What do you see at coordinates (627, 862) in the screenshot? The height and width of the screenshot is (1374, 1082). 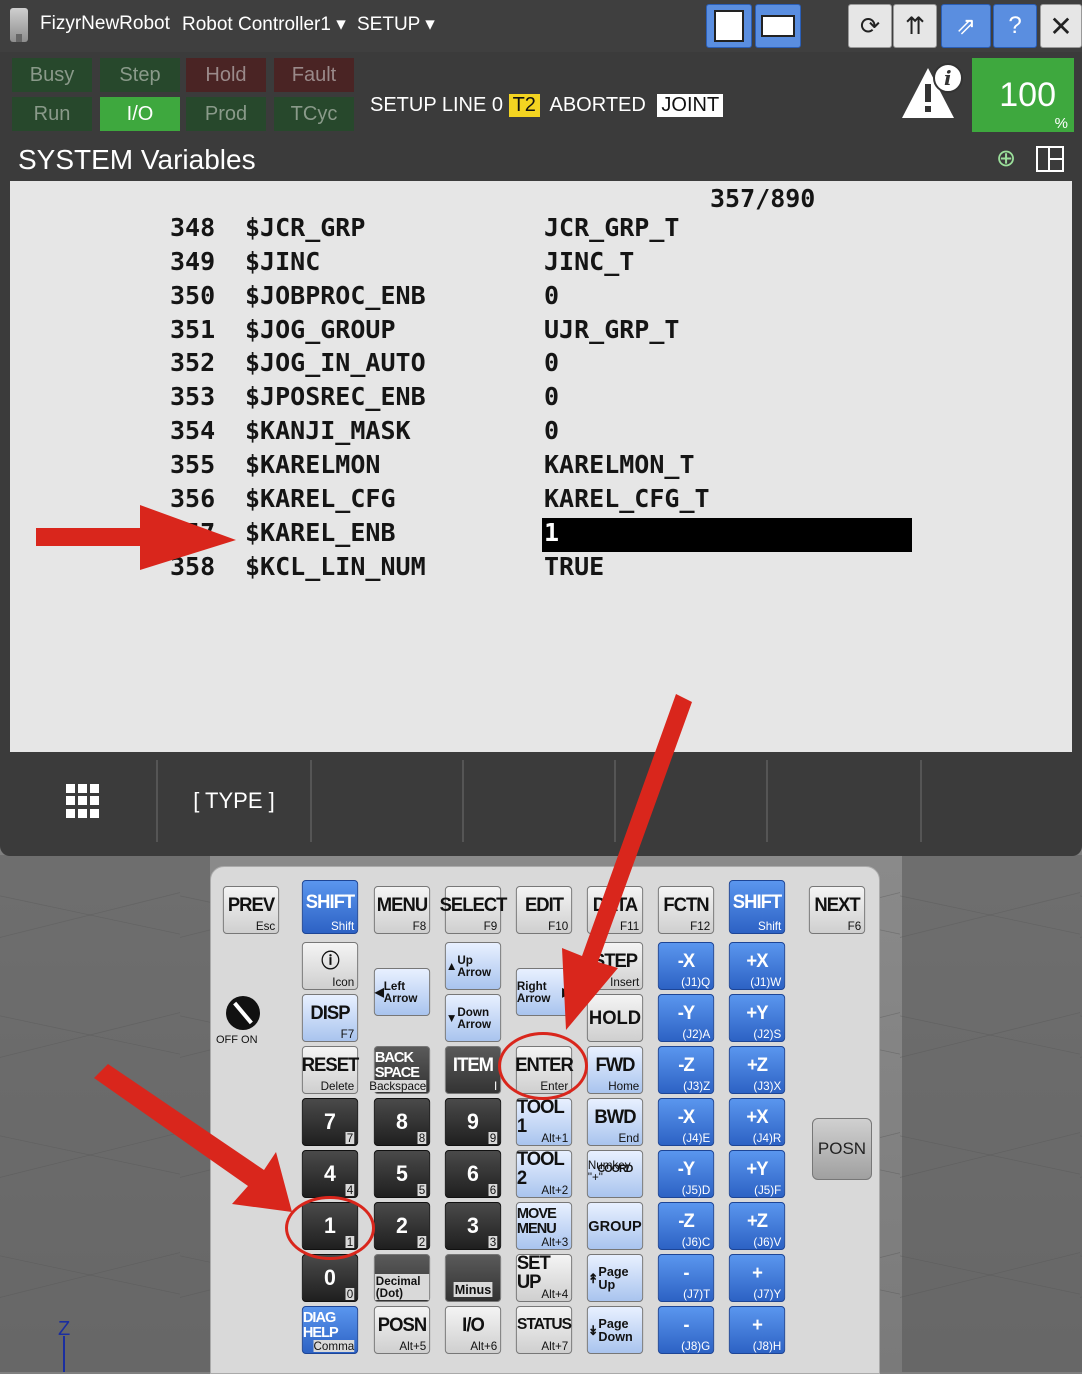 I see `arrow-to-enter-key` at bounding box center [627, 862].